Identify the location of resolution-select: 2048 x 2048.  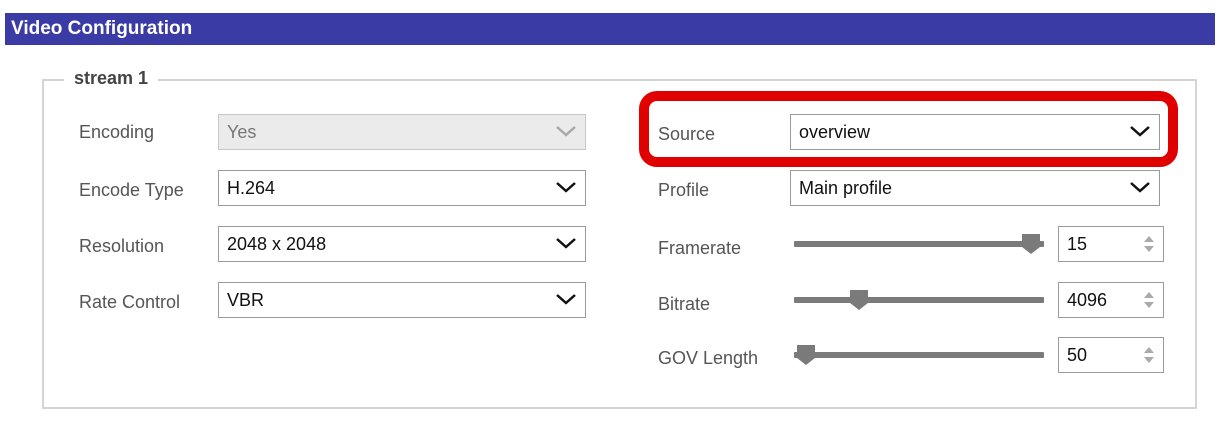
(402, 244).